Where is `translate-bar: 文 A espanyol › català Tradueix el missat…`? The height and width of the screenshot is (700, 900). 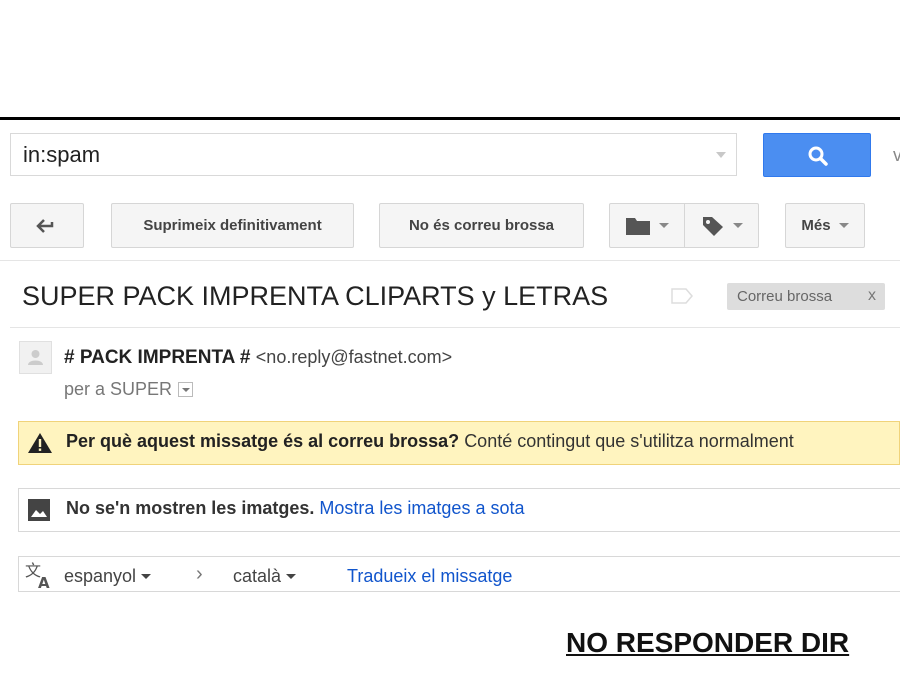
translate-bar: 文 A espanyol › català Tradueix el missat… is located at coordinates (459, 574).